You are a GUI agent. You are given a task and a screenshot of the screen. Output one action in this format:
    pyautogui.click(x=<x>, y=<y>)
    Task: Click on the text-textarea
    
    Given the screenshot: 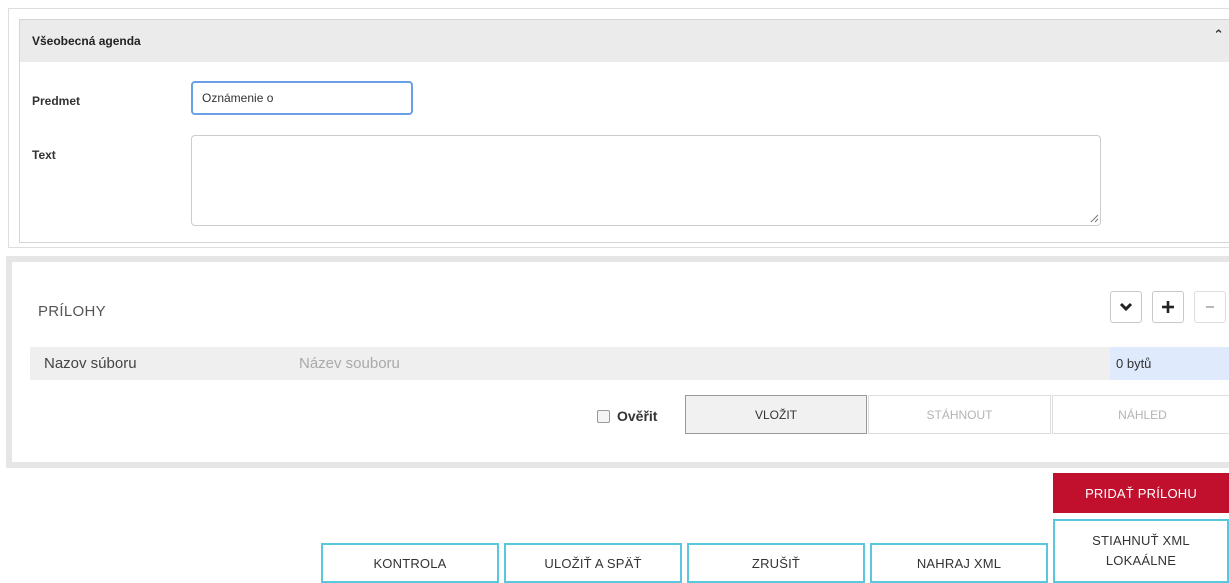 What is the action you would take?
    pyautogui.click(x=646, y=180)
    